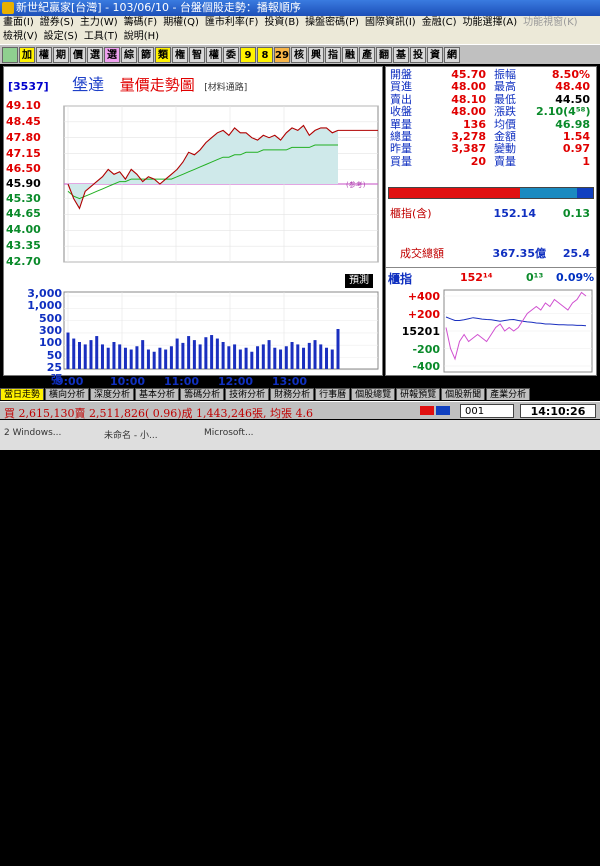 This screenshot has height=866, width=600. Describe the element at coordinates (468, 112) in the screenshot. I see `quote-value: 48.00` at that location.